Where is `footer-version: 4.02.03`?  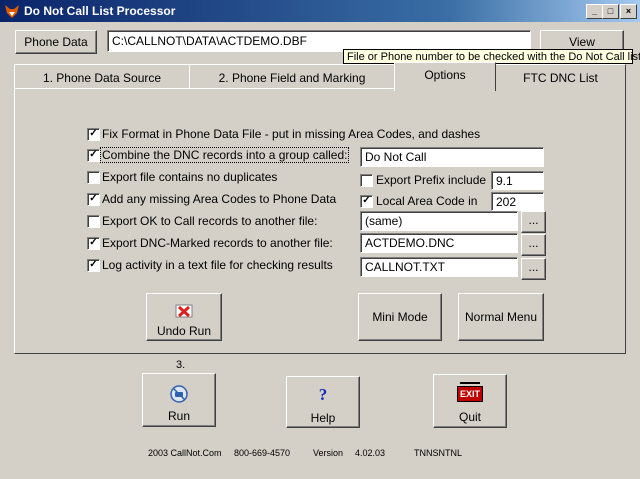
footer-version: 4.02.03 is located at coordinates (370, 453).